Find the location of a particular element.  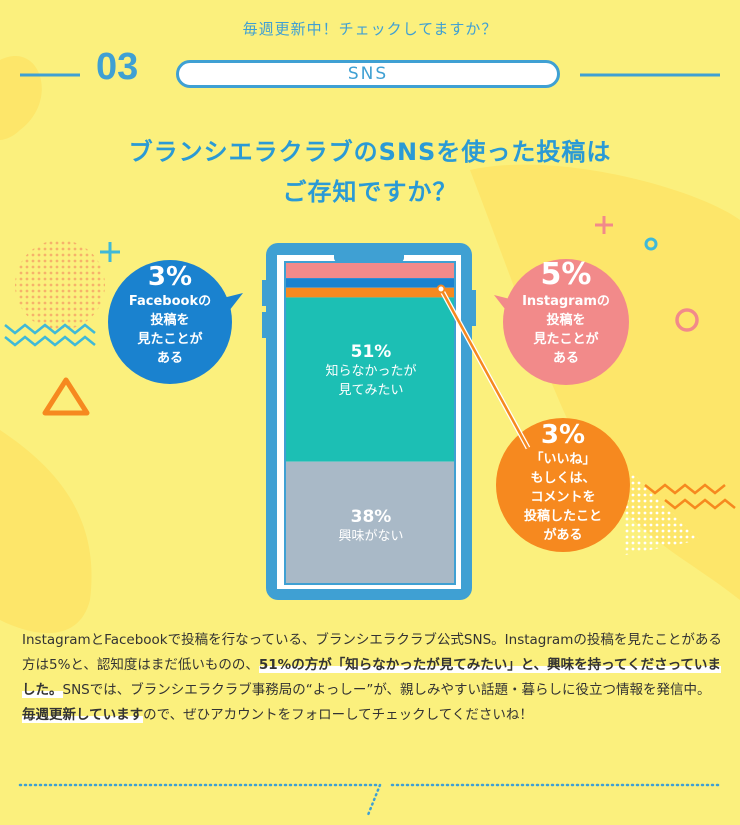

plus-icon-left is located at coordinates (110, 252).